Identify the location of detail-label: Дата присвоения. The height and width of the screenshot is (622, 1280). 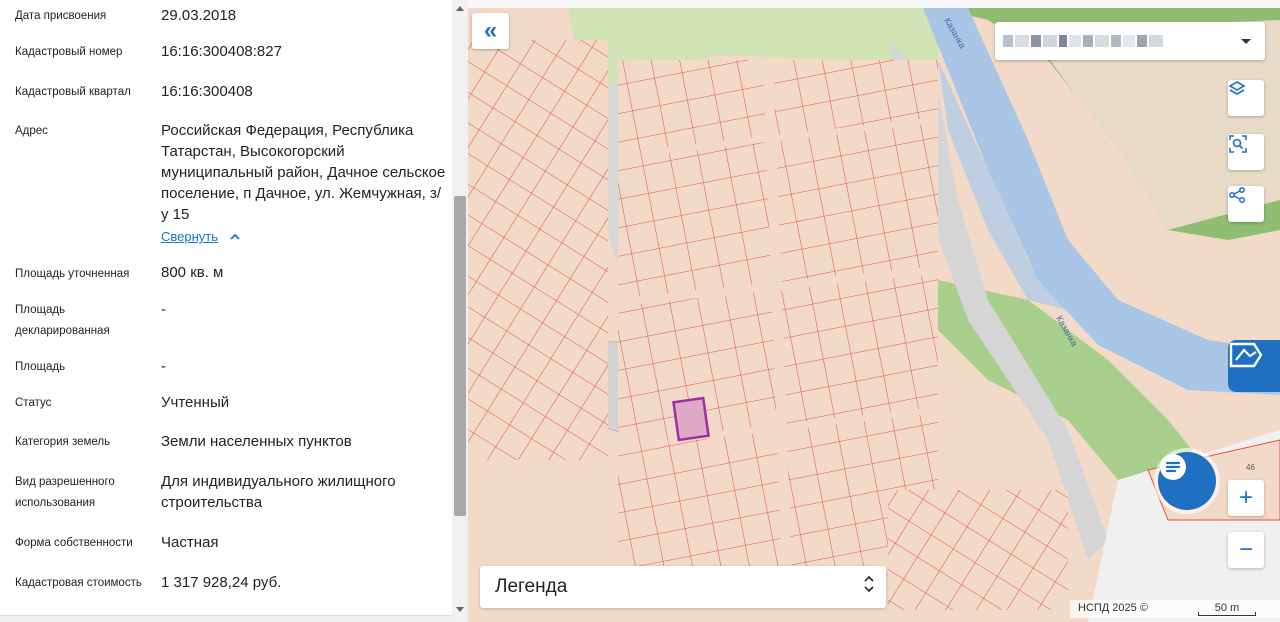
(61, 16).